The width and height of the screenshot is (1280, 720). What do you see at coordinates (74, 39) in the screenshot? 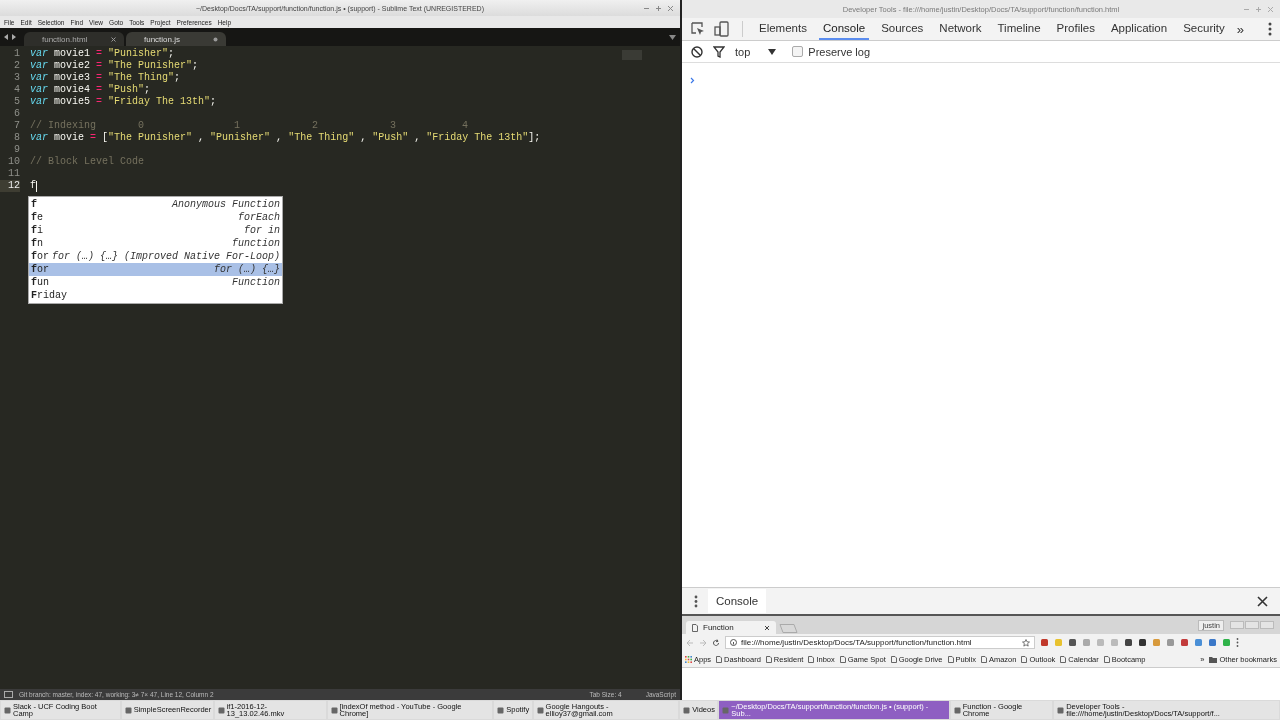
I see `editor-tab: function.html` at bounding box center [74, 39].